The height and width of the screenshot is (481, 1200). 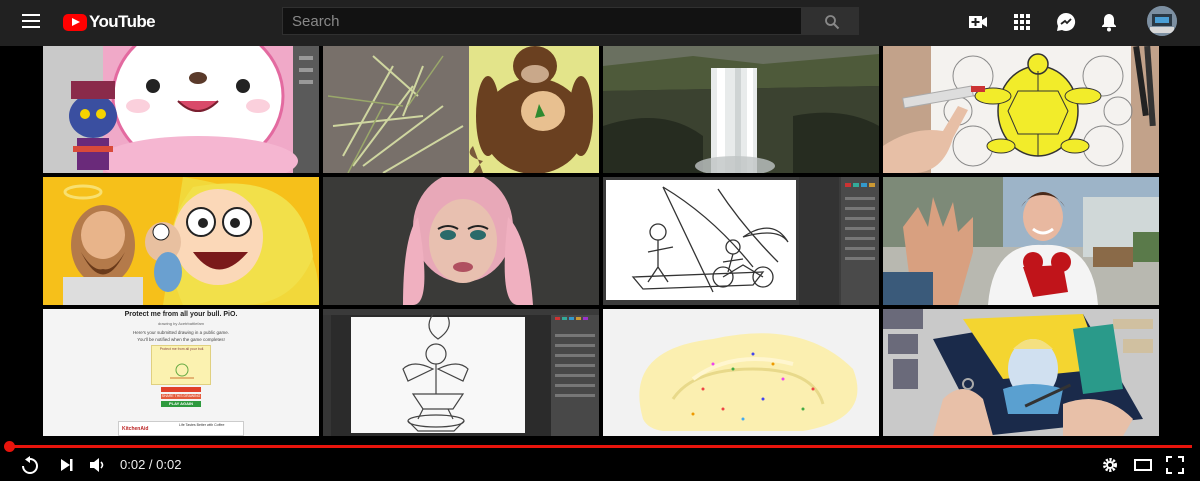 I want to click on youtube-logo: YouTube, so click(x=109, y=22).